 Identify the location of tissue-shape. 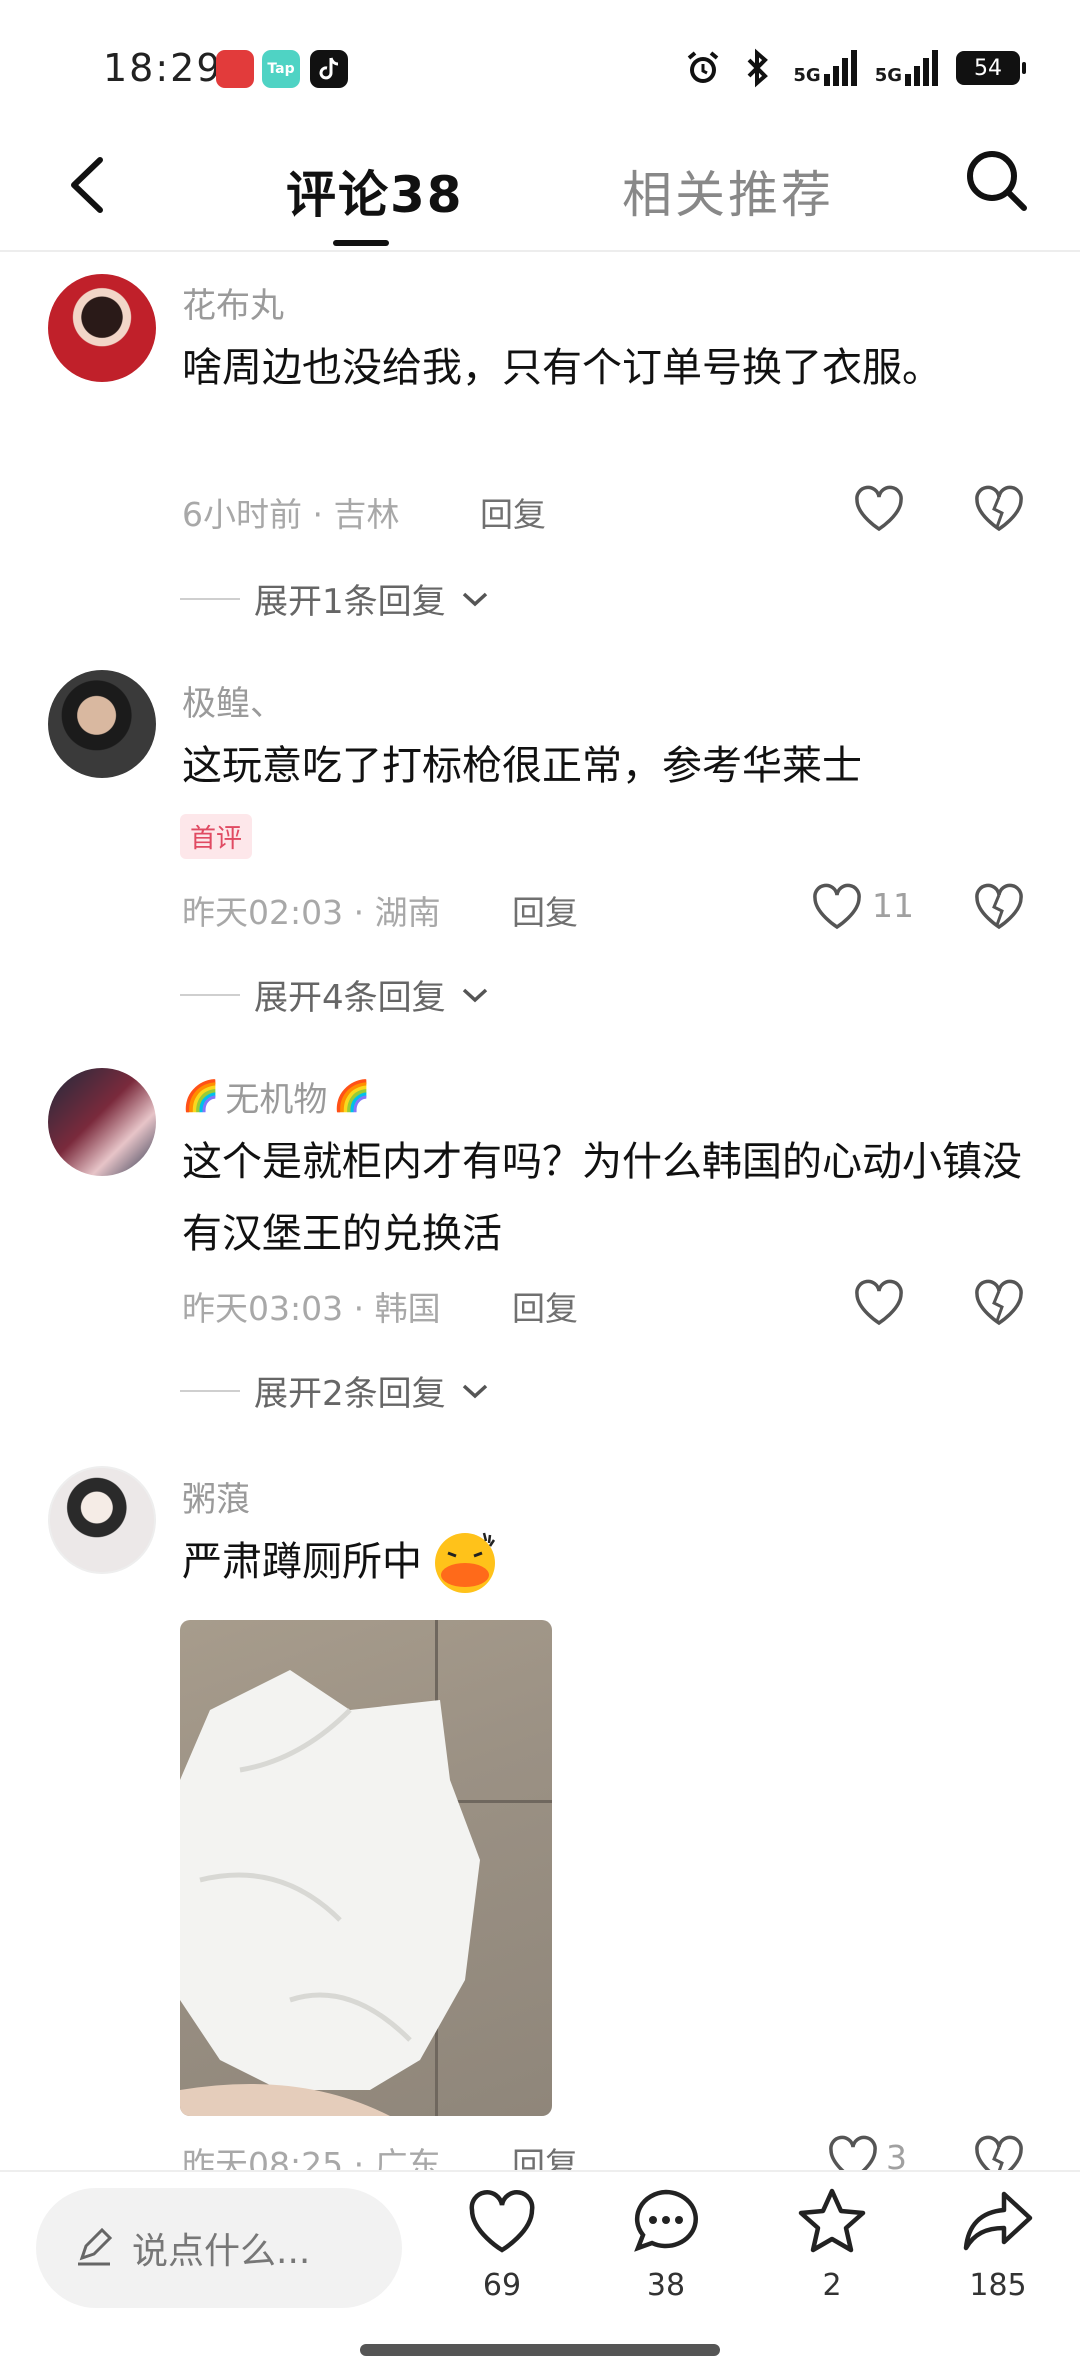
(330, 1893).